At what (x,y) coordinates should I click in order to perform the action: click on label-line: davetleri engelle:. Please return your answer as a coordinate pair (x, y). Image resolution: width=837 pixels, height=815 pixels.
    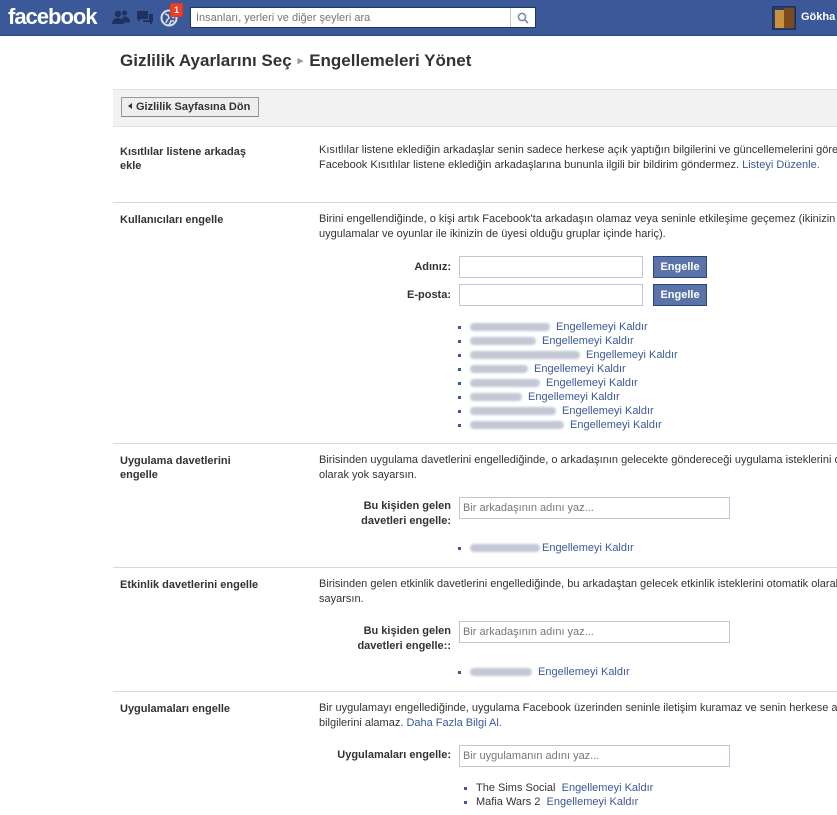
    Looking at the image, I should click on (406, 521).